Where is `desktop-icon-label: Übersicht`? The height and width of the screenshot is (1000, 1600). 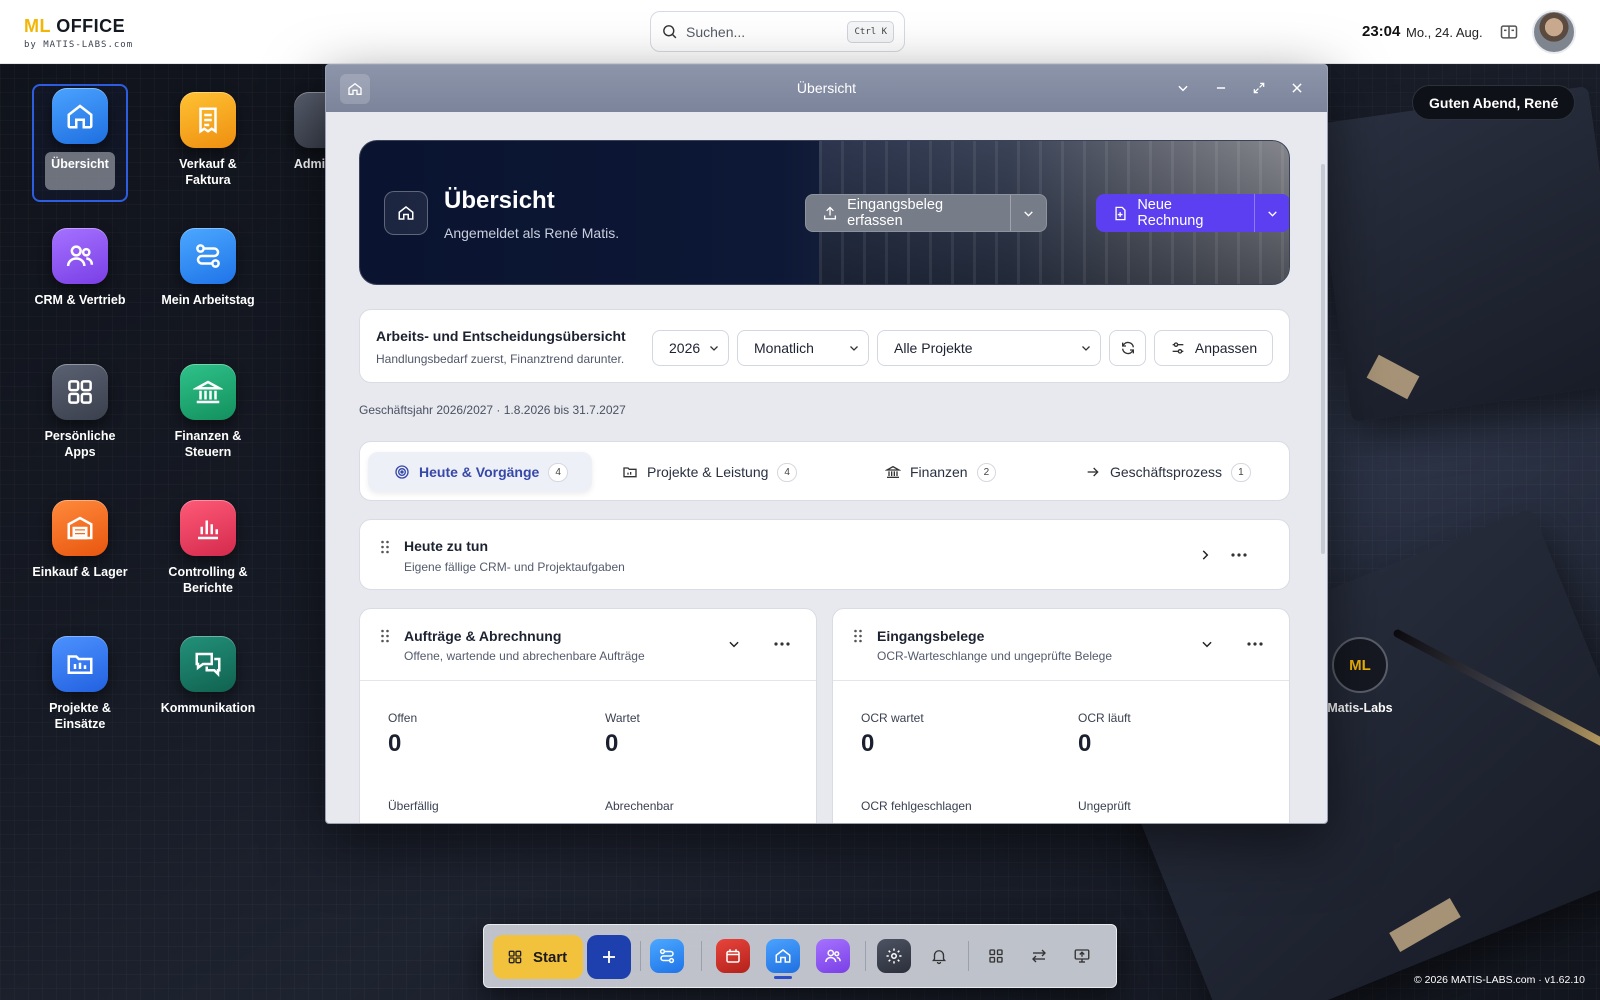
desktop-icon-label: Übersicht is located at coordinates (80, 171).